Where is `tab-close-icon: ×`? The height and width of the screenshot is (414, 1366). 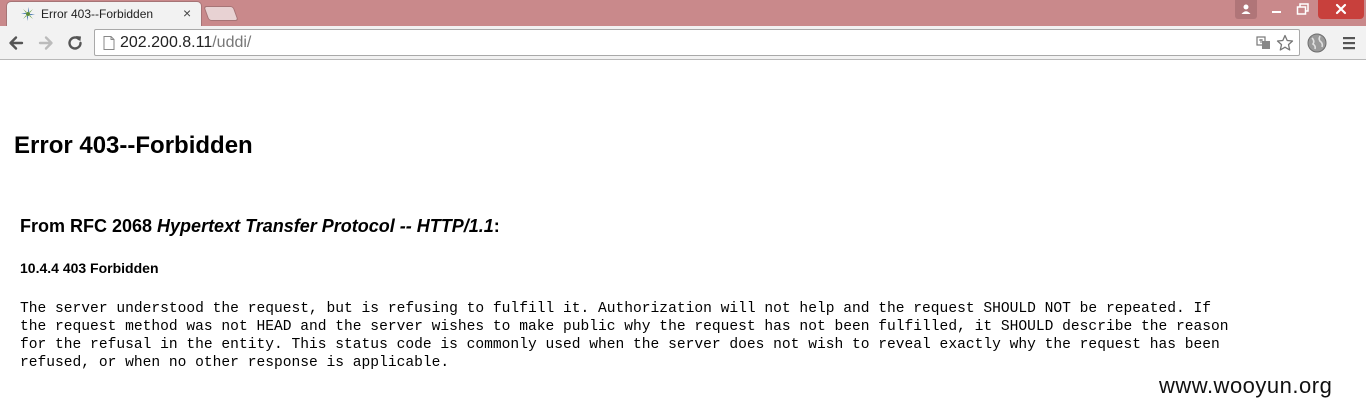
tab-close-icon: × is located at coordinates (187, 13).